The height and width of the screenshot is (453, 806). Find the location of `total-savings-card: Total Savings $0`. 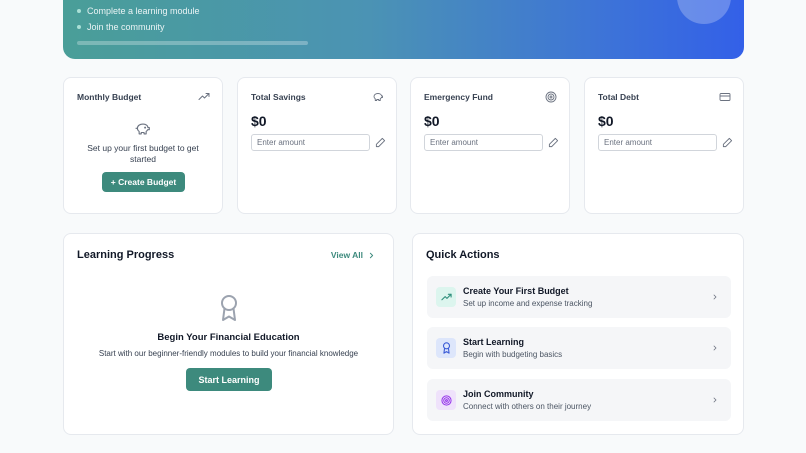

total-savings-card: Total Savings $0 is located at coordinates (317, 145).